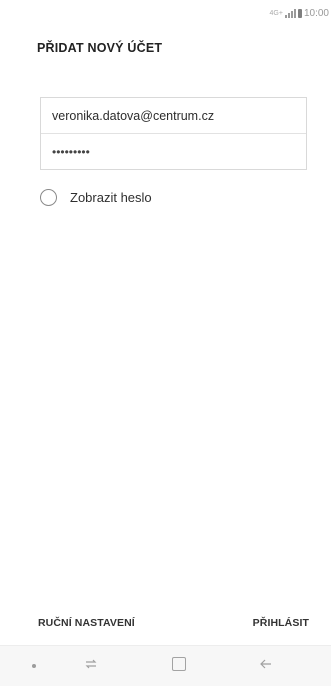  What do you see at coordinates (111, 197) in the screenshot?
I see `show-password-label: Zobrazit heslo` at bounding box center [111, 197].